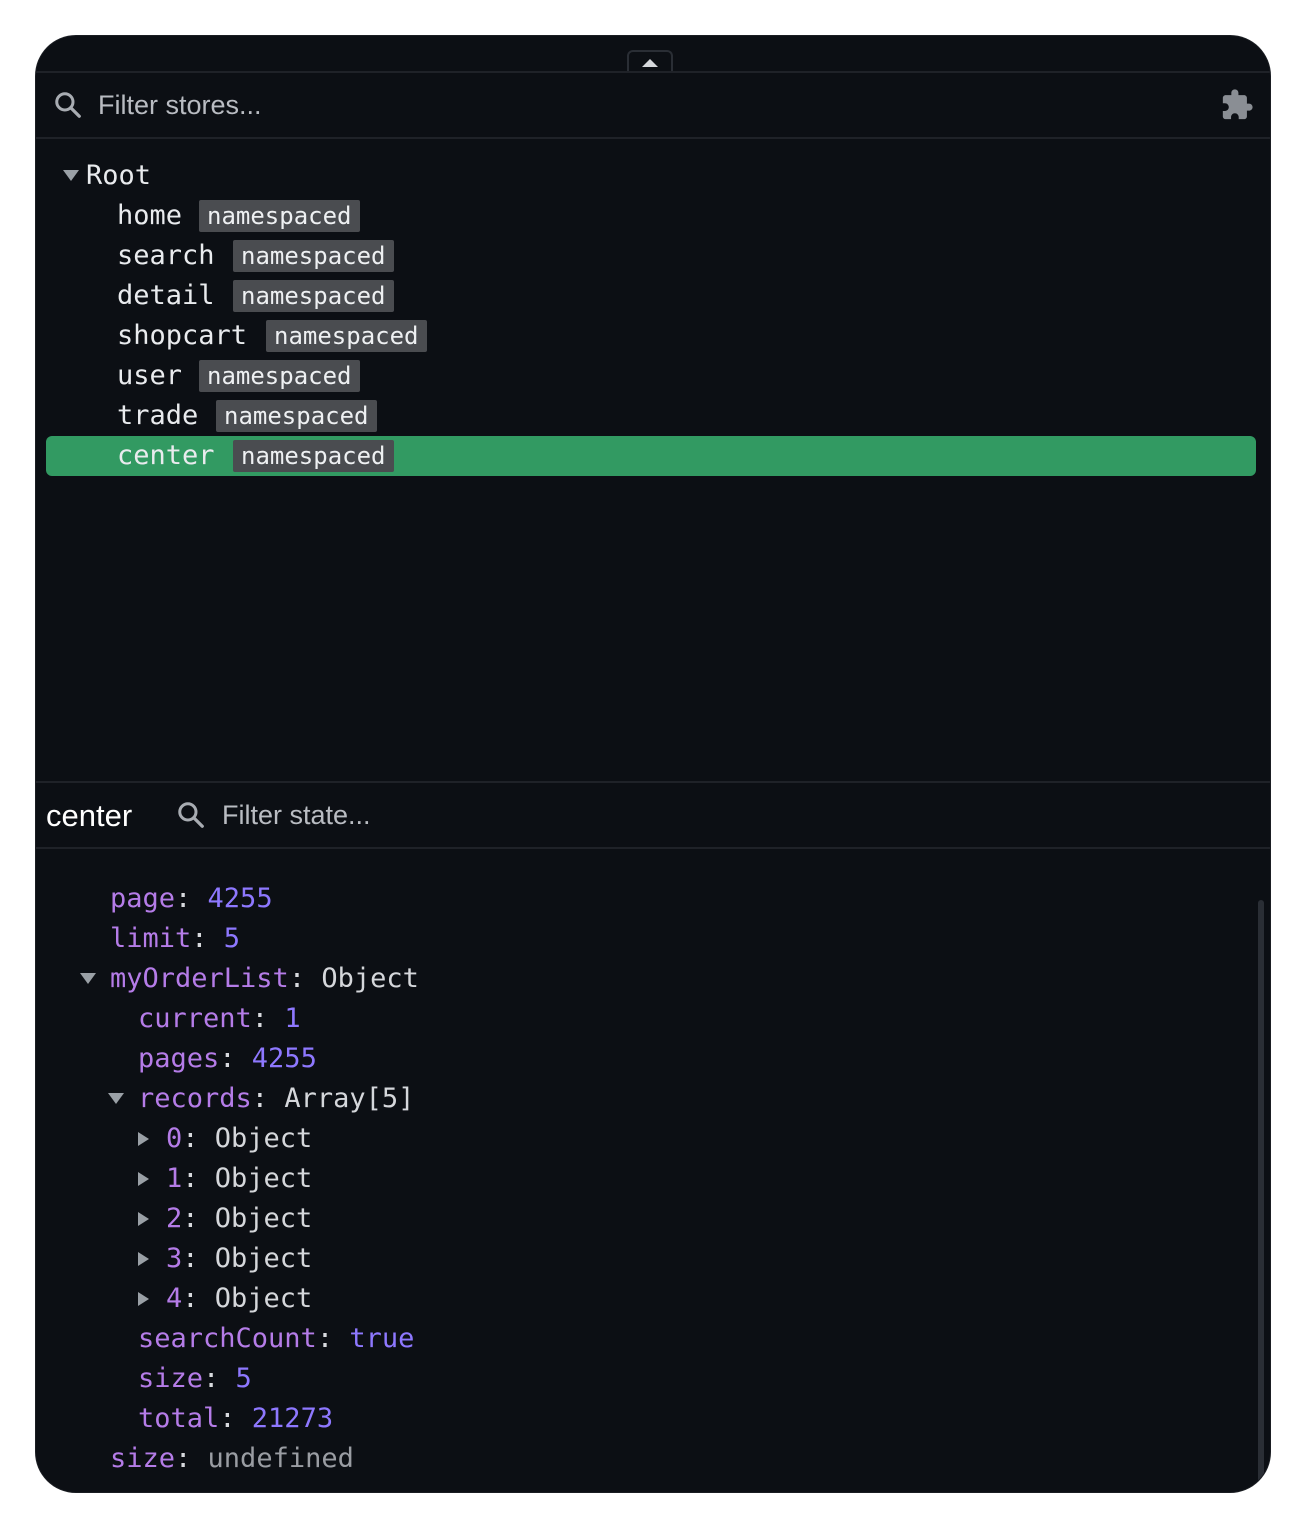  I want to click on state-row: pages: 4255, so click(227, 1059).